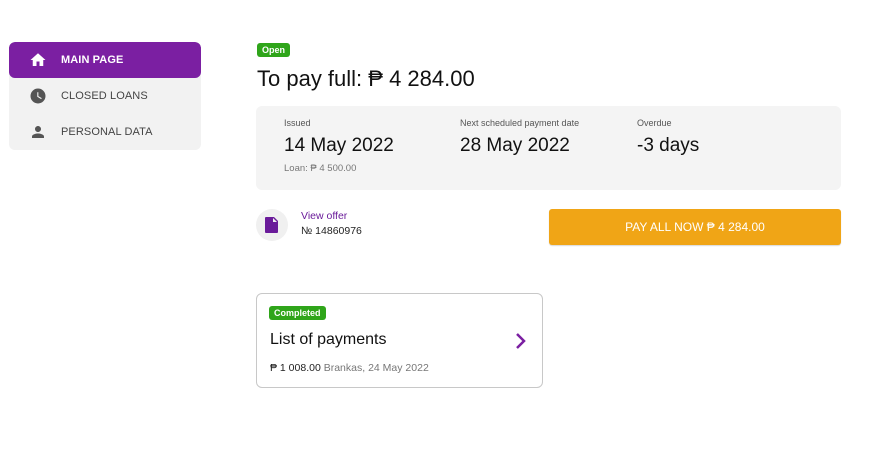 The image size is (893, 464). Describe the element at coordinates (515, 145) in the screenshot. I see `next-payment-value: 28 May 2022` at that location.